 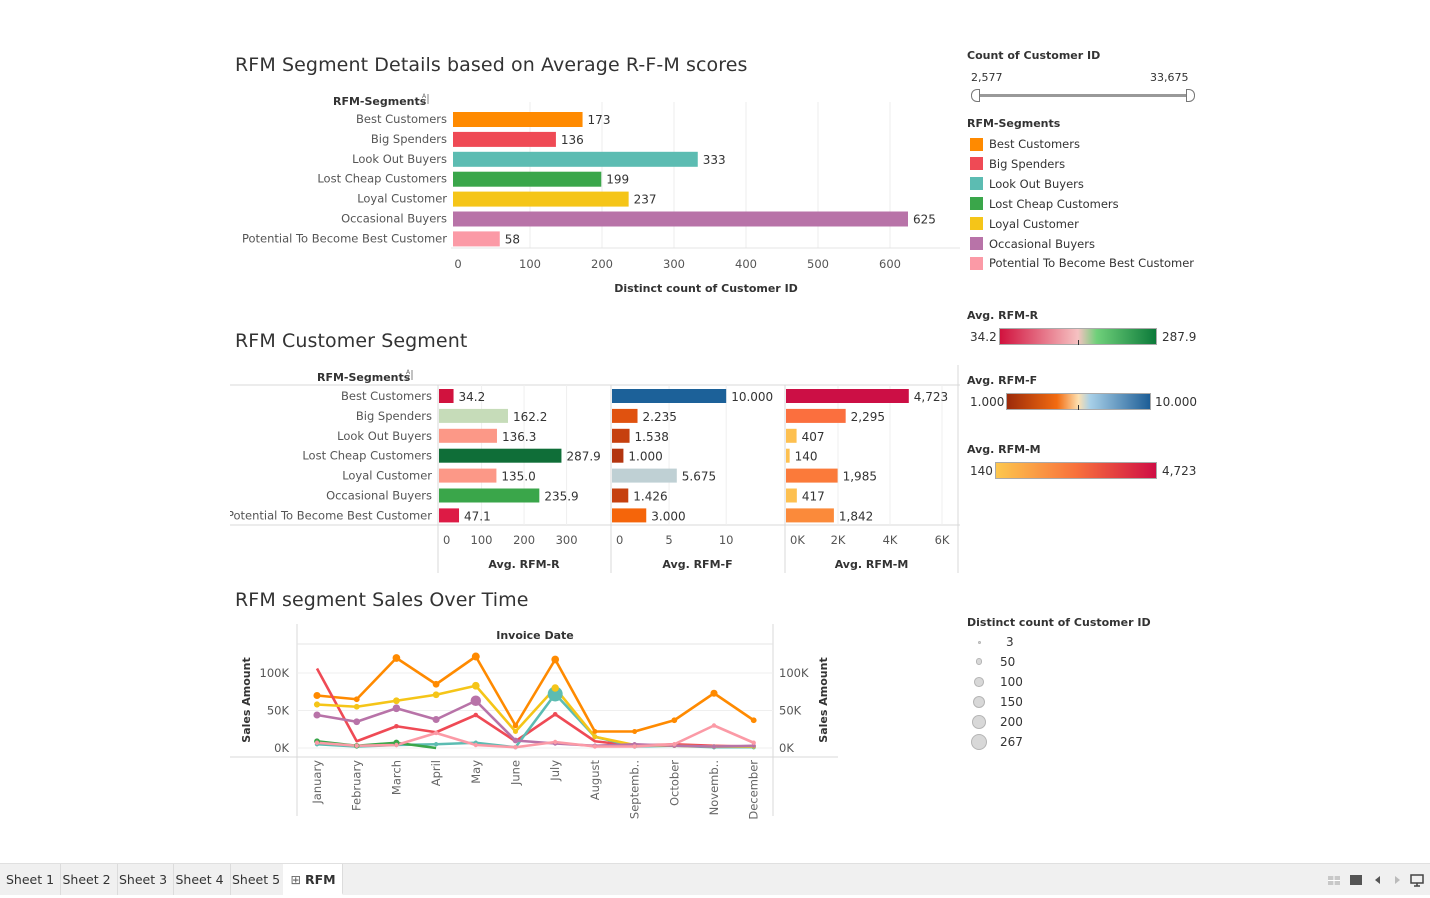 I want to click on grid-view-icon, so click(x=1334, y=880).